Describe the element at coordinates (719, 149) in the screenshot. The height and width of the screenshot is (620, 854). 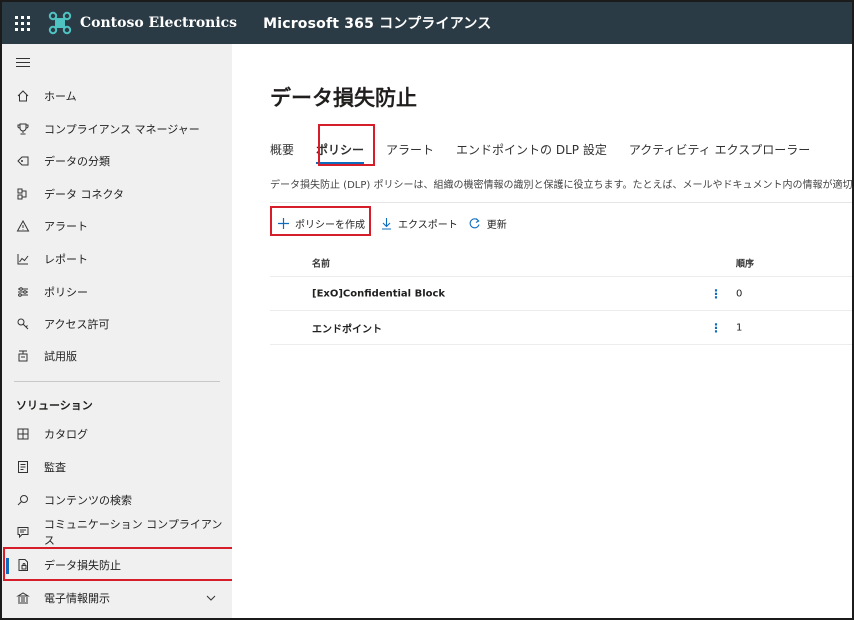
I see `tab-activity-explorer: アクティビティ エクスプローラー` at that location.